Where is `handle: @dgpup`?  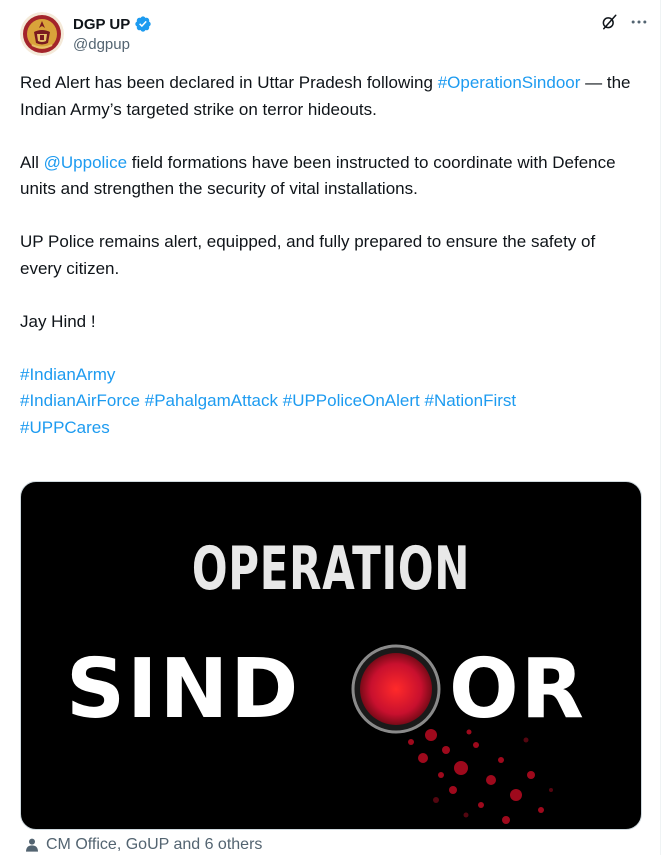
handle: @dgpup is located at coordinates (112, 44).